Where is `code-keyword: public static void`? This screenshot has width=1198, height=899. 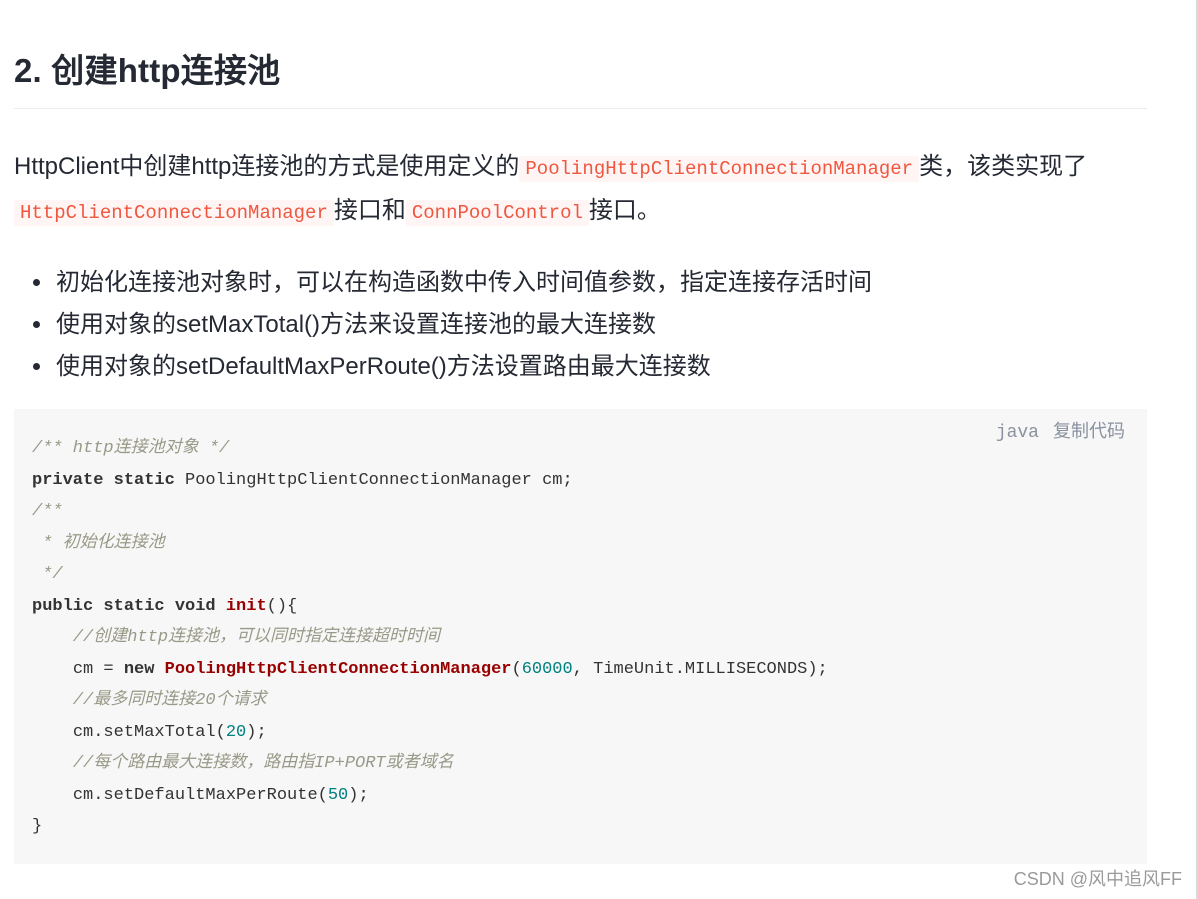 code-keyword: public static void is located at coordinates (124, 606).